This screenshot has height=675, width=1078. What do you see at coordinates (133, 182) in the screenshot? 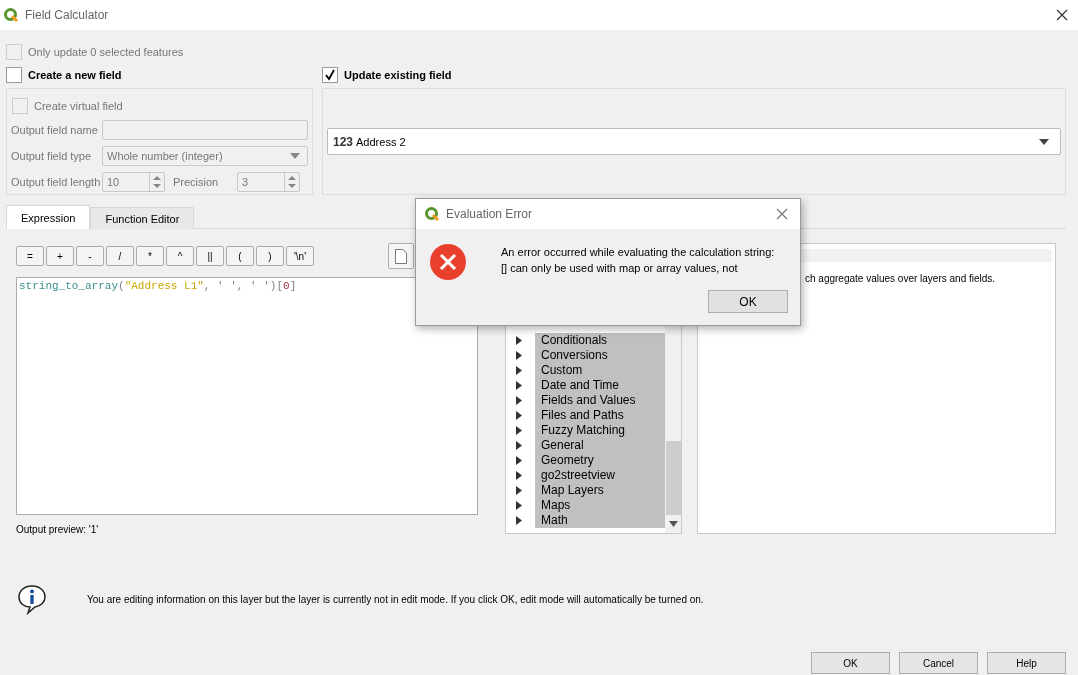
I see `spin-box: 10` at bounding box center [133, 182].